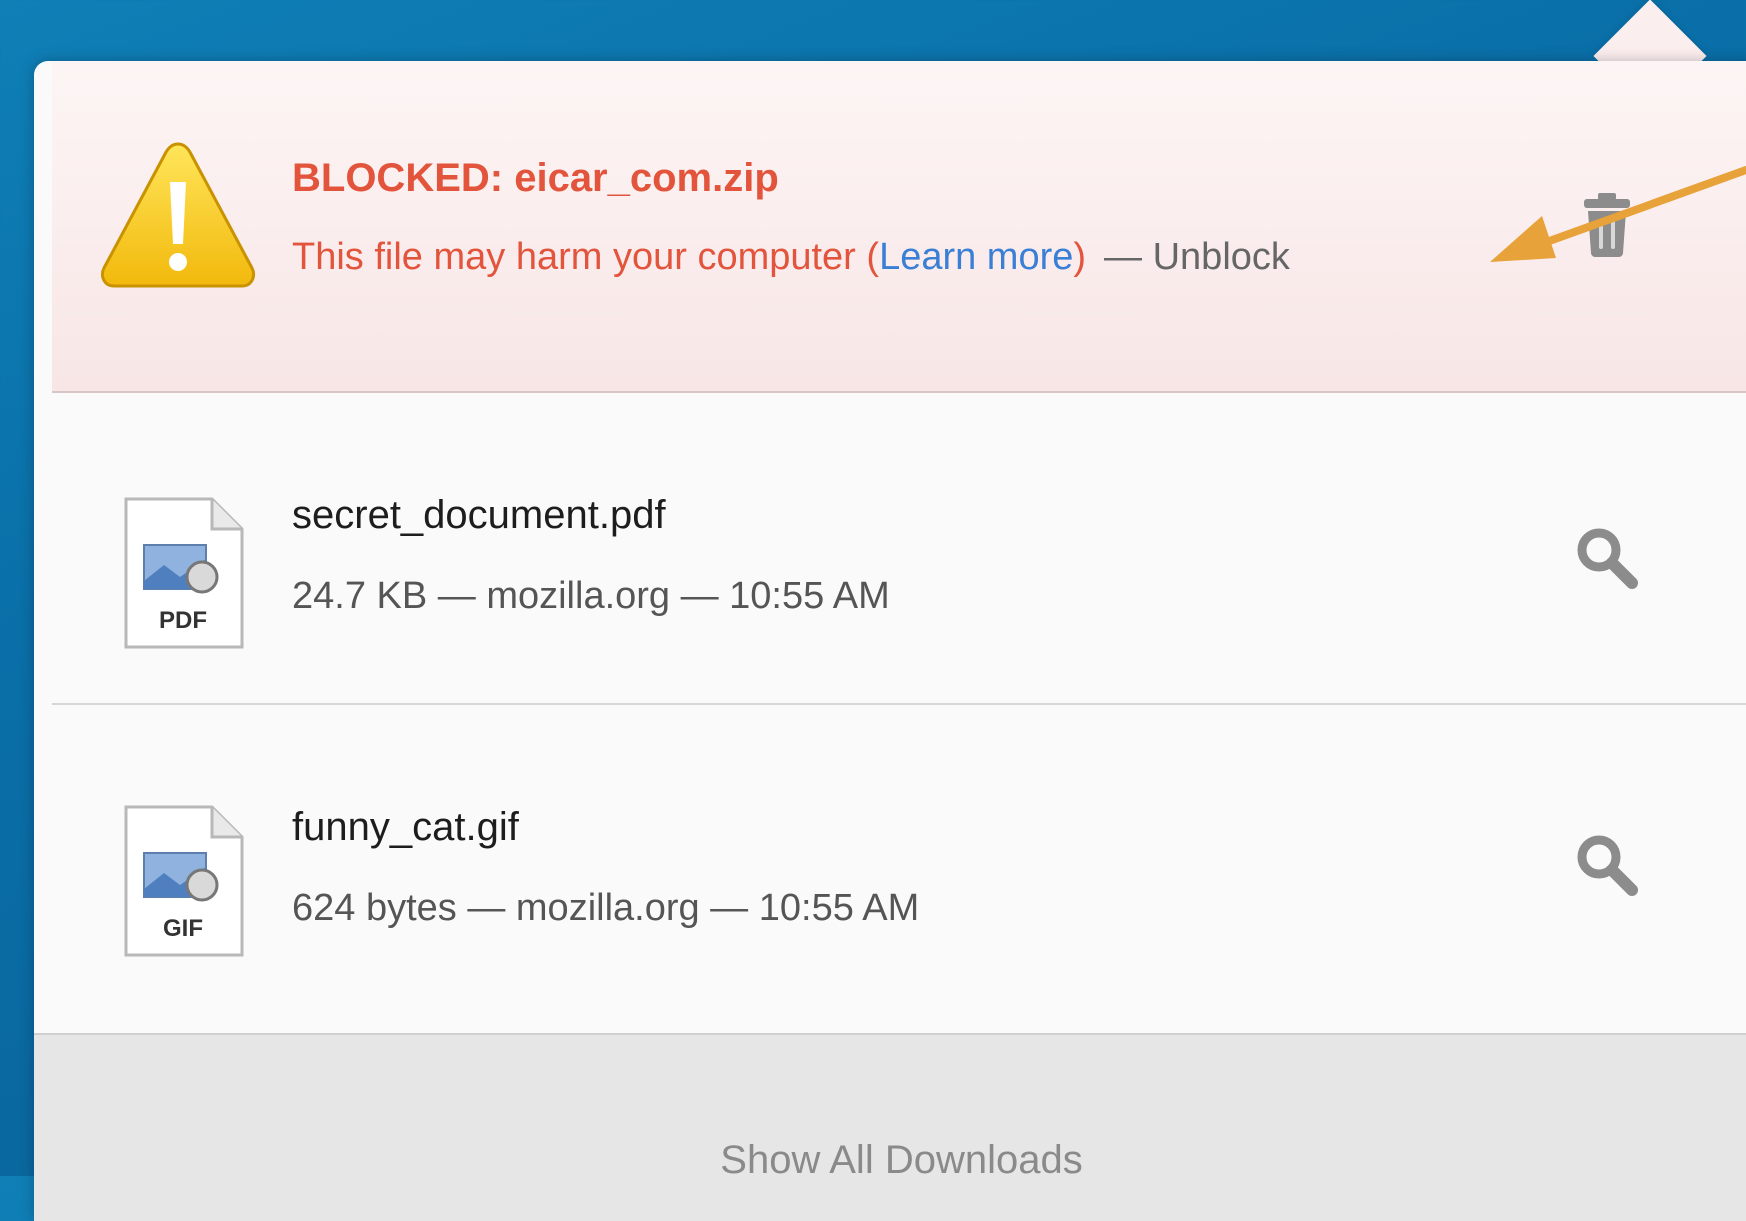 This screenshot has width=1746, height=1221. I want to click on warning-text: This file may harm your computer (, so click(586, 257).